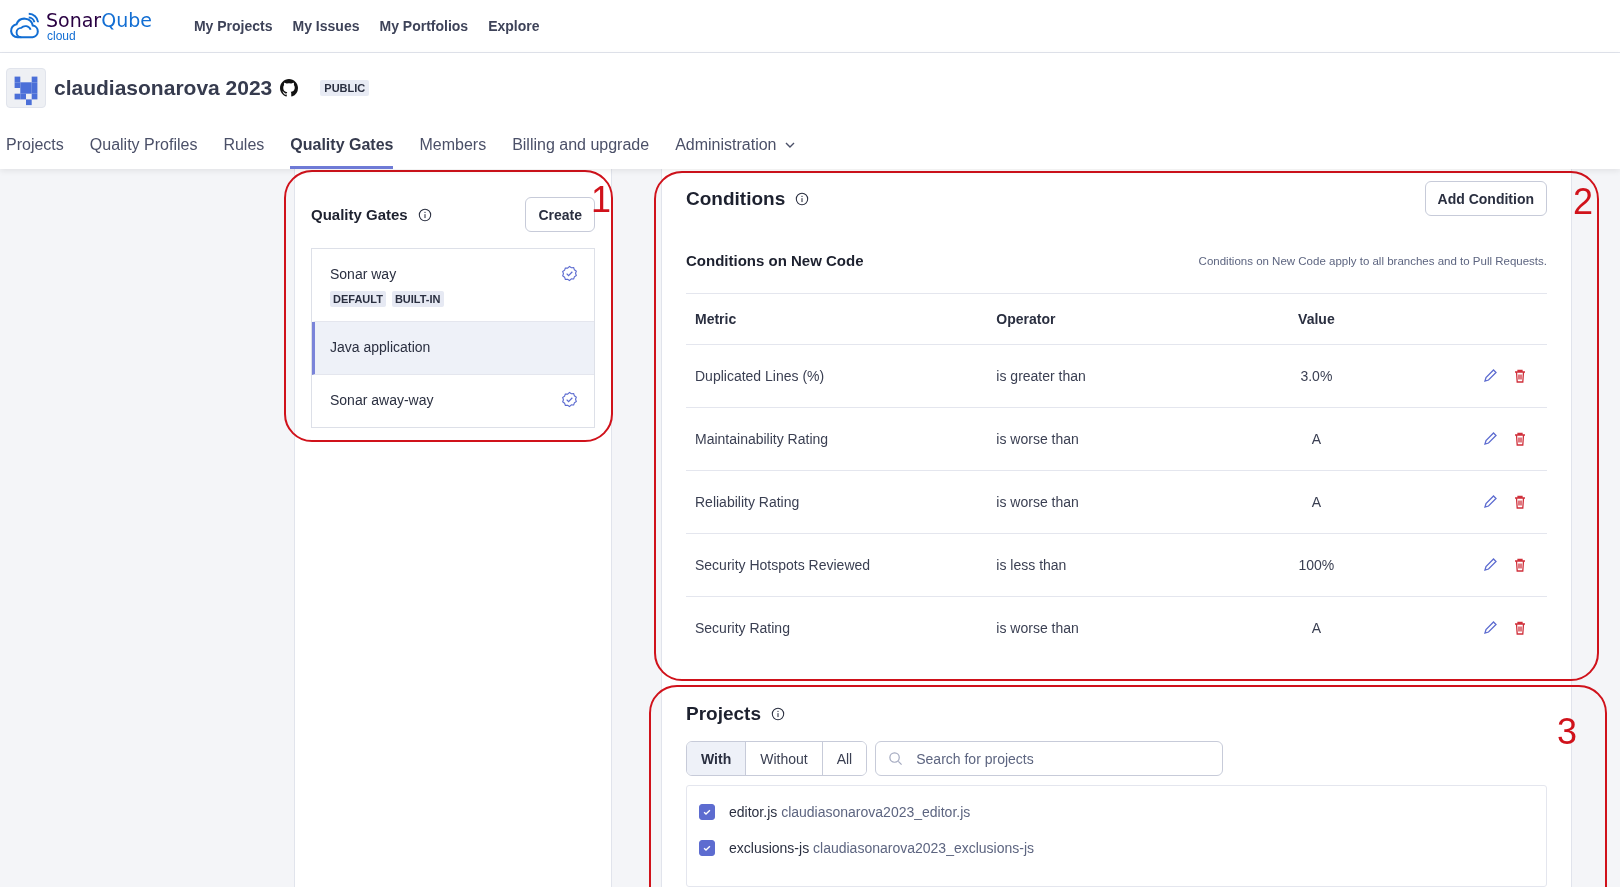  I want to click on gate-name: Java application, so click(380, 347).